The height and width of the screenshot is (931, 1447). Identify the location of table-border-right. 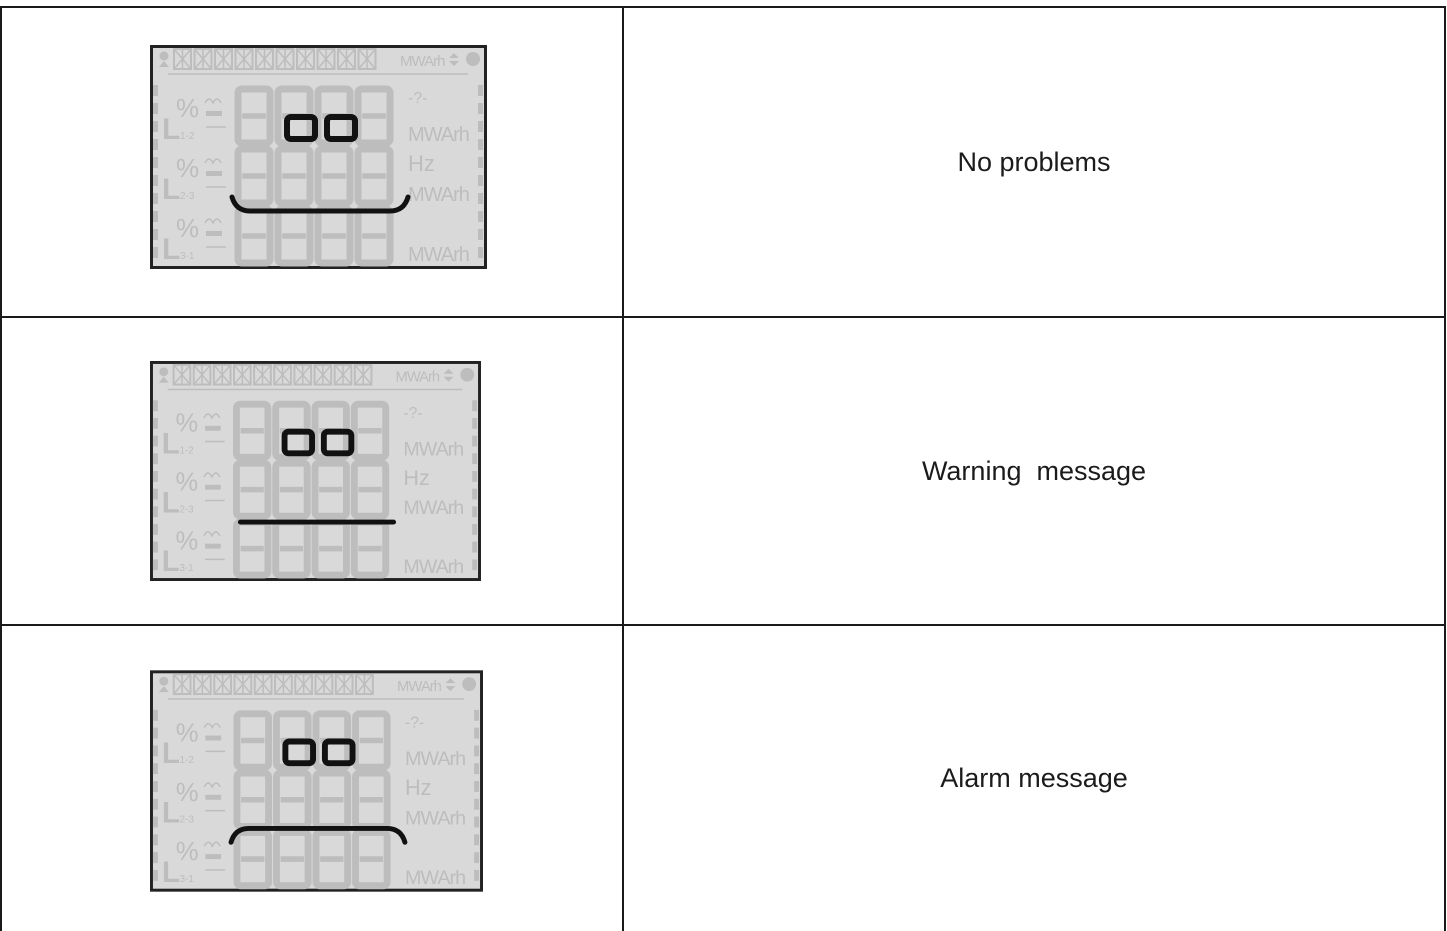
(1445, 469).